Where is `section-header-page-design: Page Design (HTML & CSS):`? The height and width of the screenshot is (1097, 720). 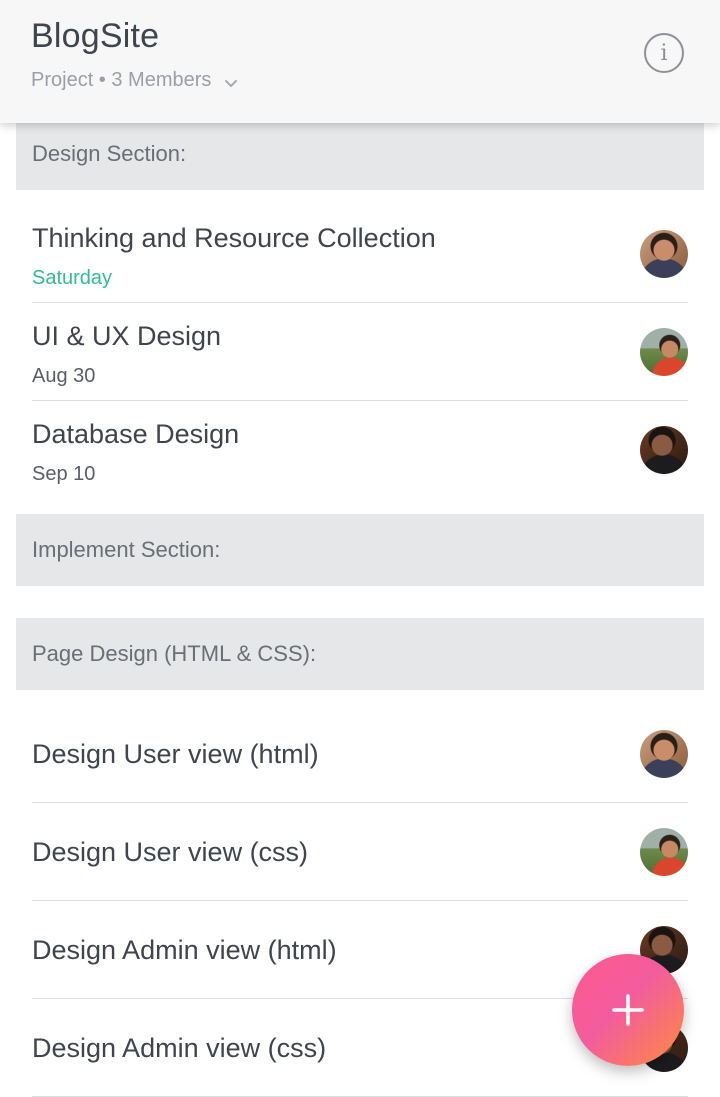 section-header-page-design: Page Design (HTML & CSS): is located at coordinates (360, 654).